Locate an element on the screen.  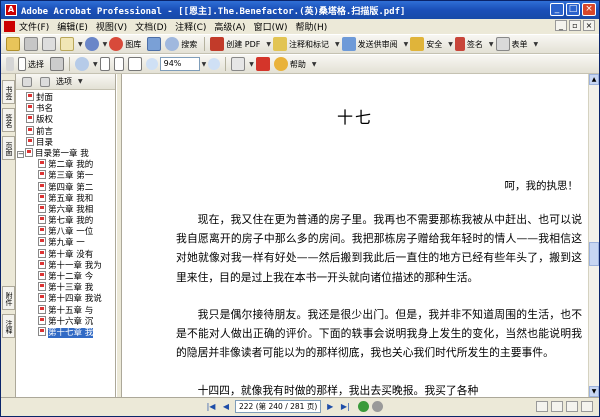
print-icon is located at coordinates (49, 44).